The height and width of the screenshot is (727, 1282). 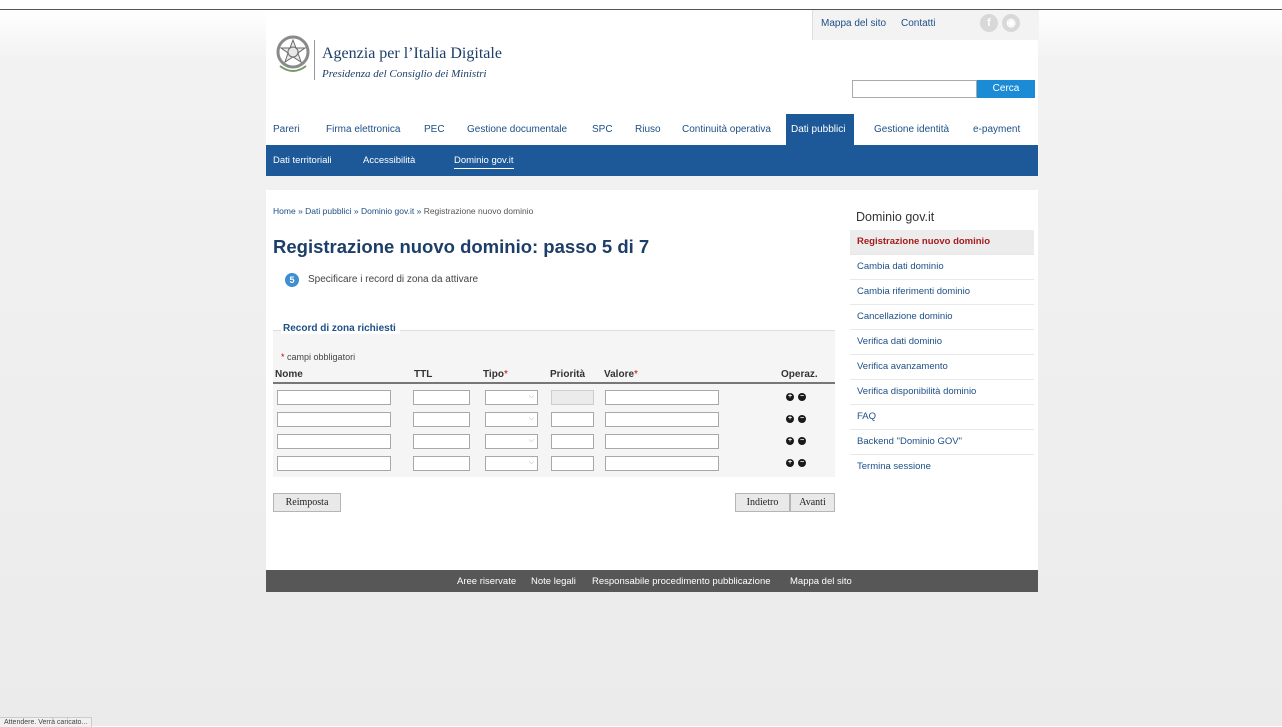 I want to click on footer-link-note-legali: Note legali, so click(x=553, y=581).